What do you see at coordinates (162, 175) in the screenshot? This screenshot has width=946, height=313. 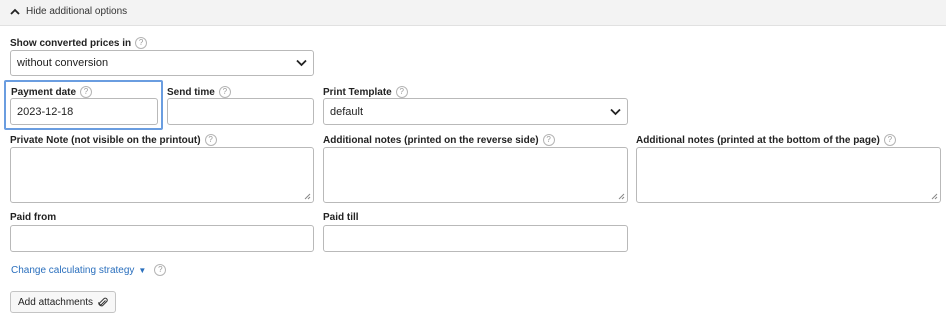 I see `private-note-textarea` at bounding box center [162, 175].